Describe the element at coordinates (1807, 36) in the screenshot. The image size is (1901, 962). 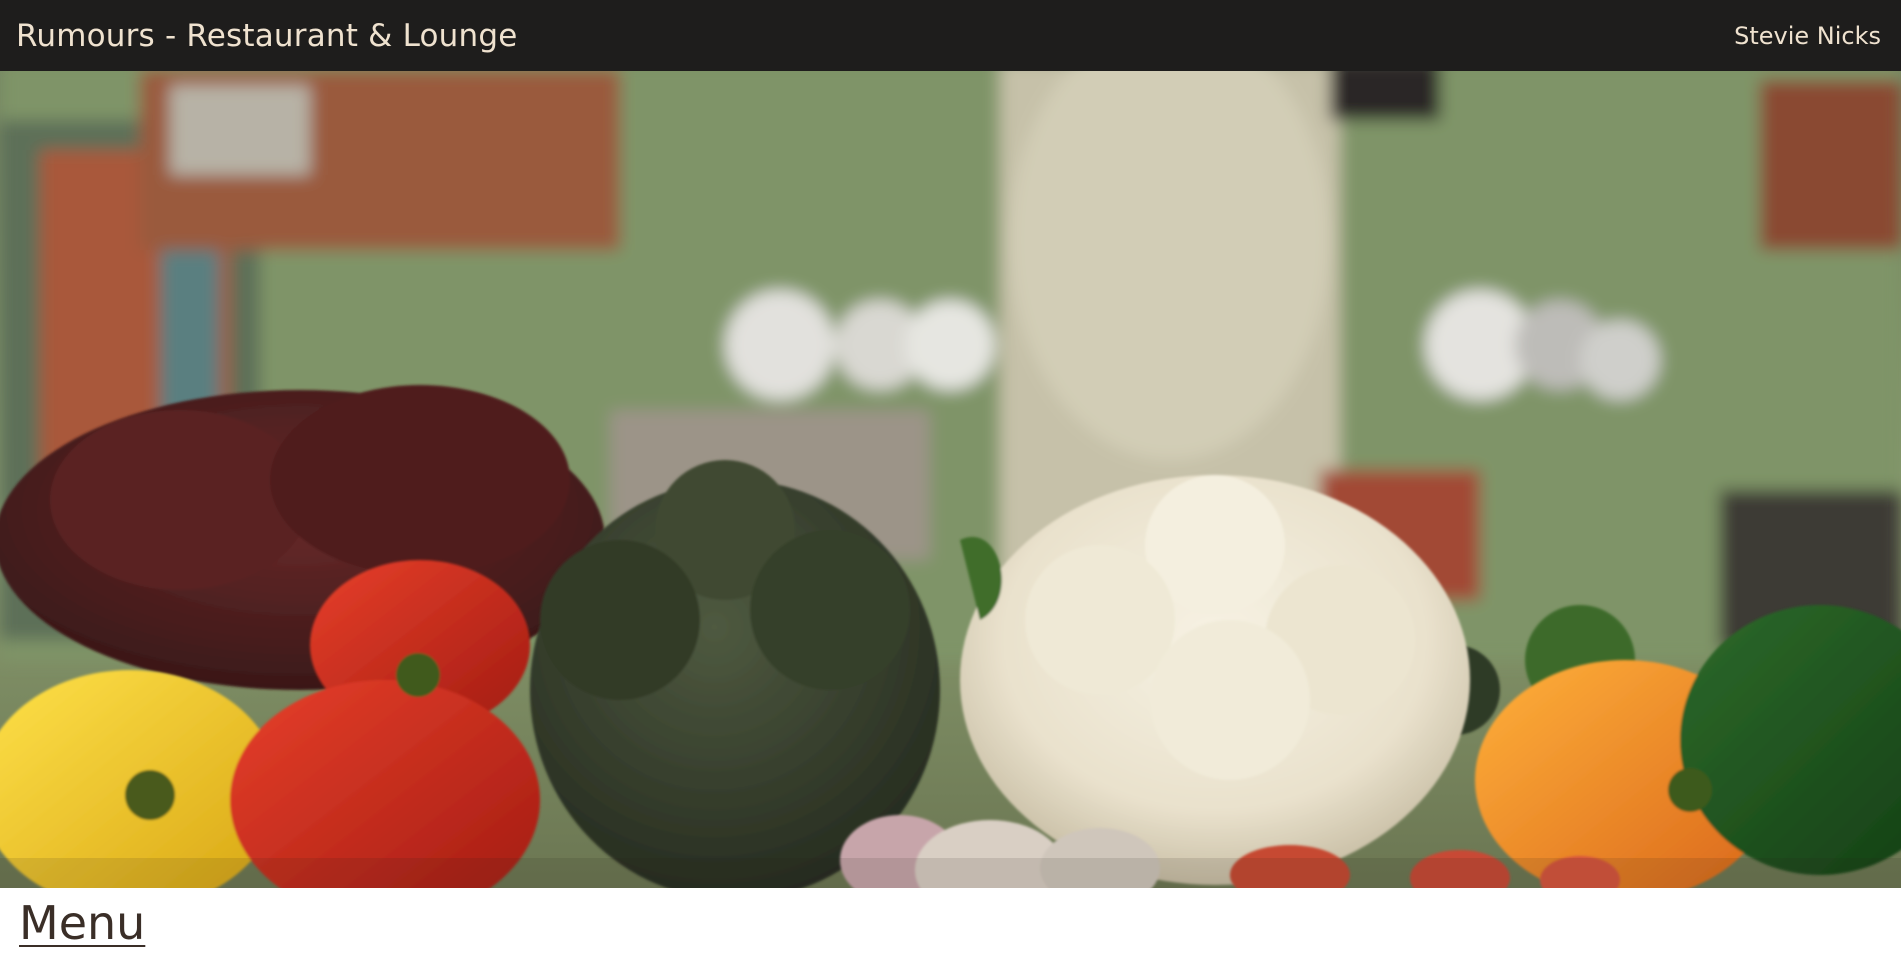
I see `user-name: Stevie Nicks` at that location.